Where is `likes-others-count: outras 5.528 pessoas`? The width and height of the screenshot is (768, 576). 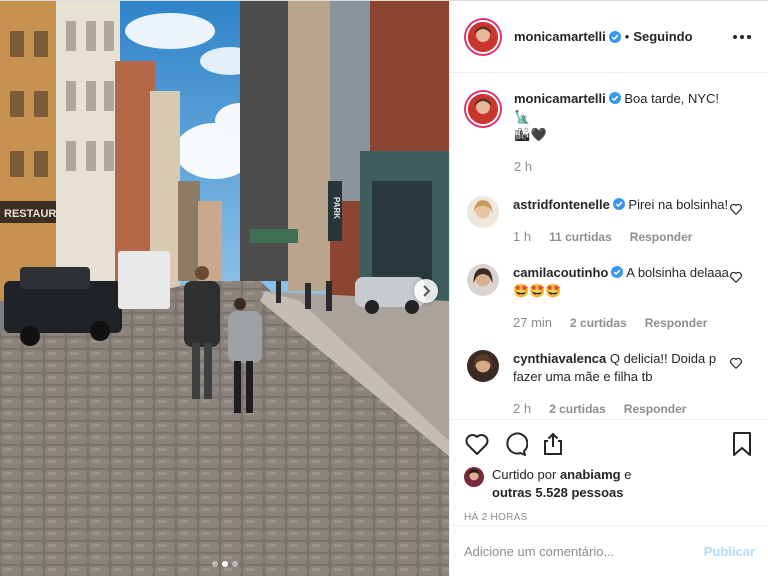
likes-others-count: outras 5.528 pessoas is located at coordinates (558, 492).